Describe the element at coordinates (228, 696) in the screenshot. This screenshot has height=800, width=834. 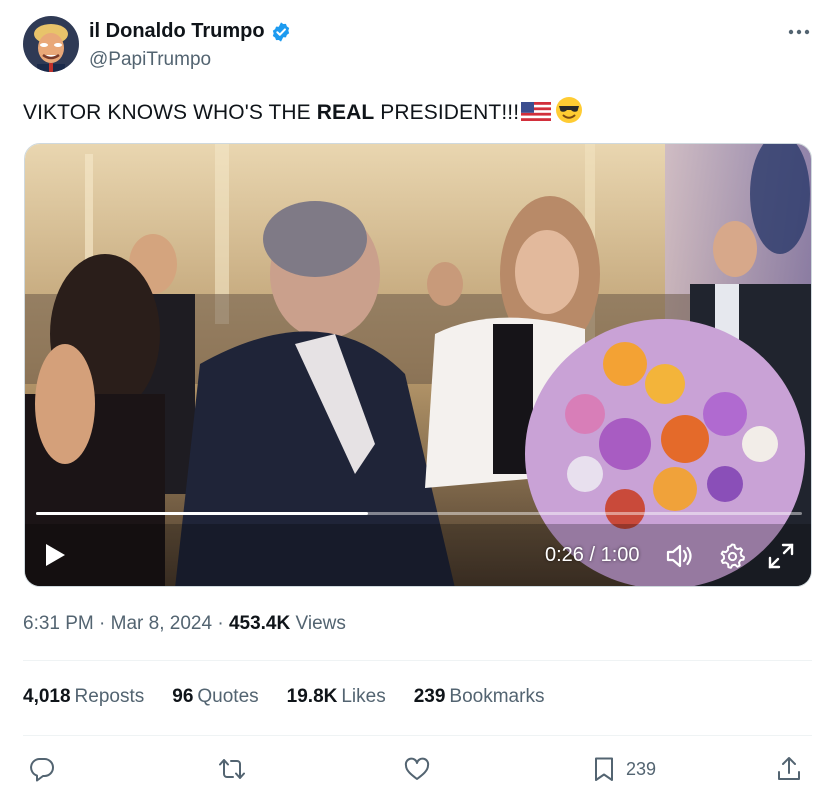
I see `stat-quotes-label: Quotes` at that location.